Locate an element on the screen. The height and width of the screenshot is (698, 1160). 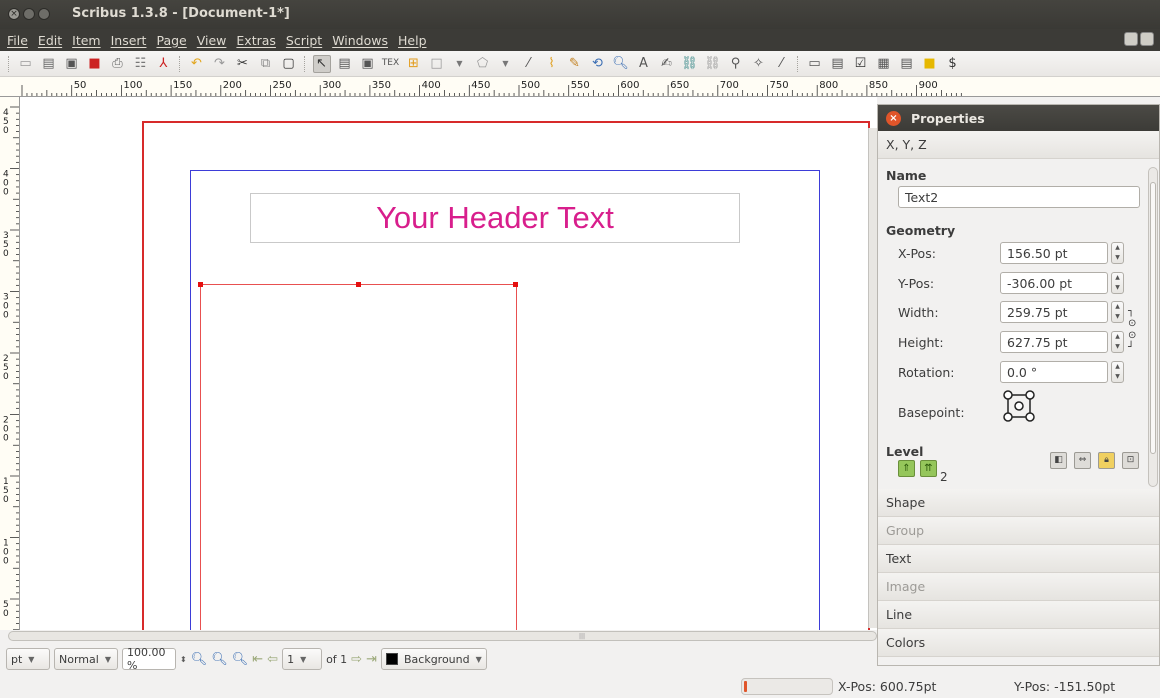
table-icon: ⊞ is located at coordinates (414, 64).